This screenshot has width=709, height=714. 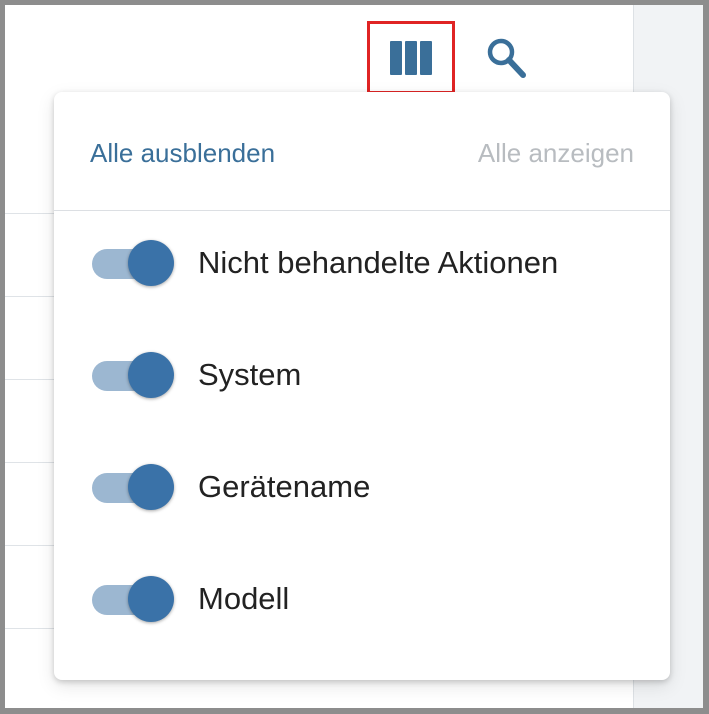 What do you see at coordinates (182, 153) in the screenshot?
I see `hide-all-link: Alle ausblenden` at bounding box center [182, 153].